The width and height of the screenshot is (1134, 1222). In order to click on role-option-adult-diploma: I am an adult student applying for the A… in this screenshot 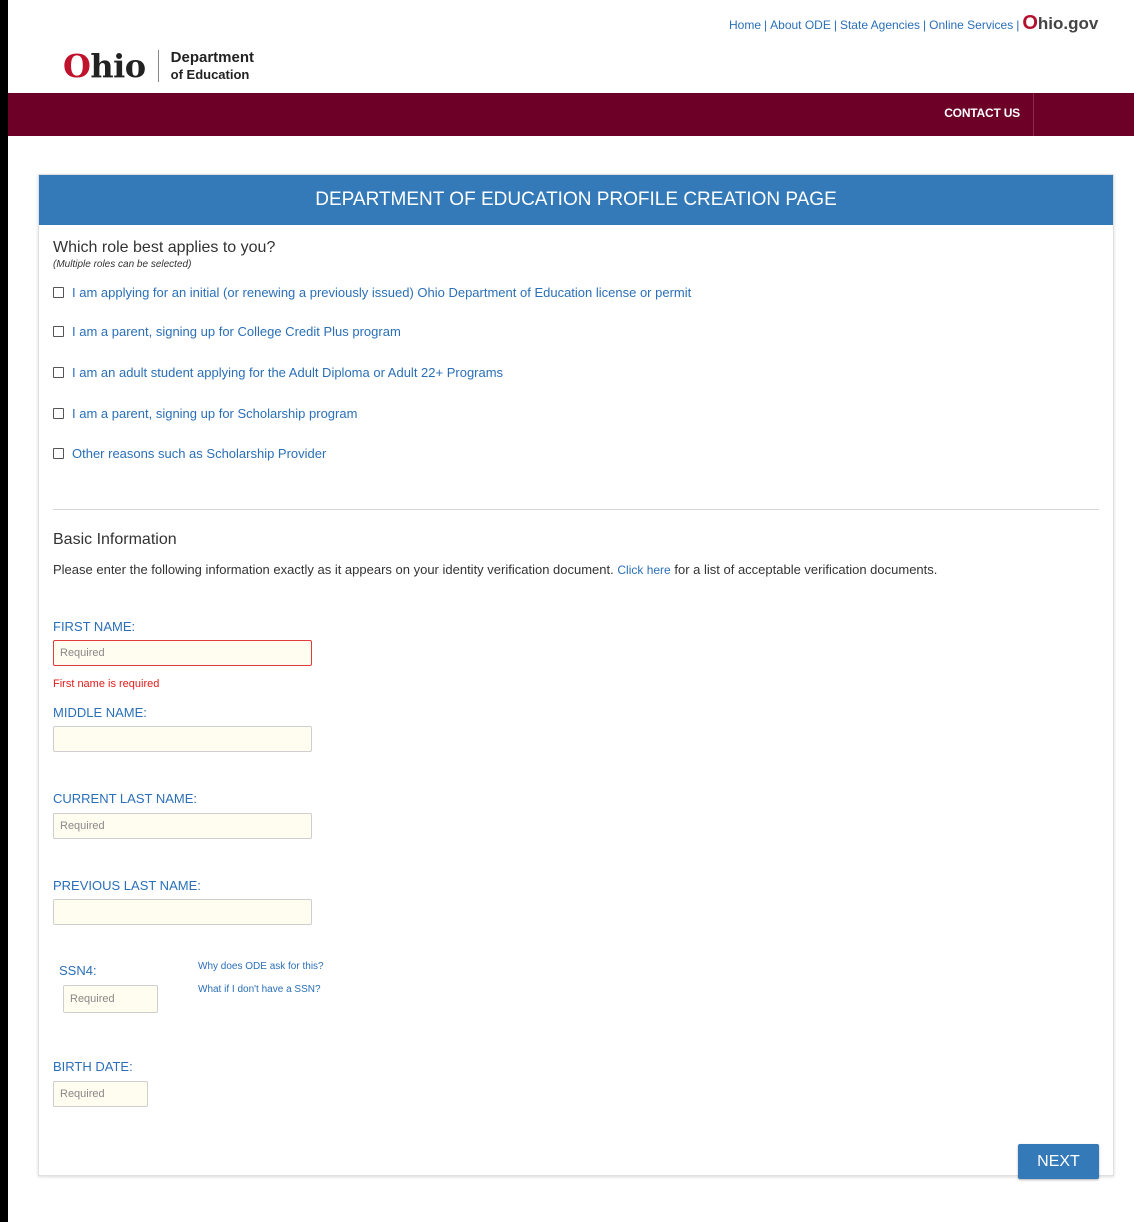, I will do `click(278, 372)`.